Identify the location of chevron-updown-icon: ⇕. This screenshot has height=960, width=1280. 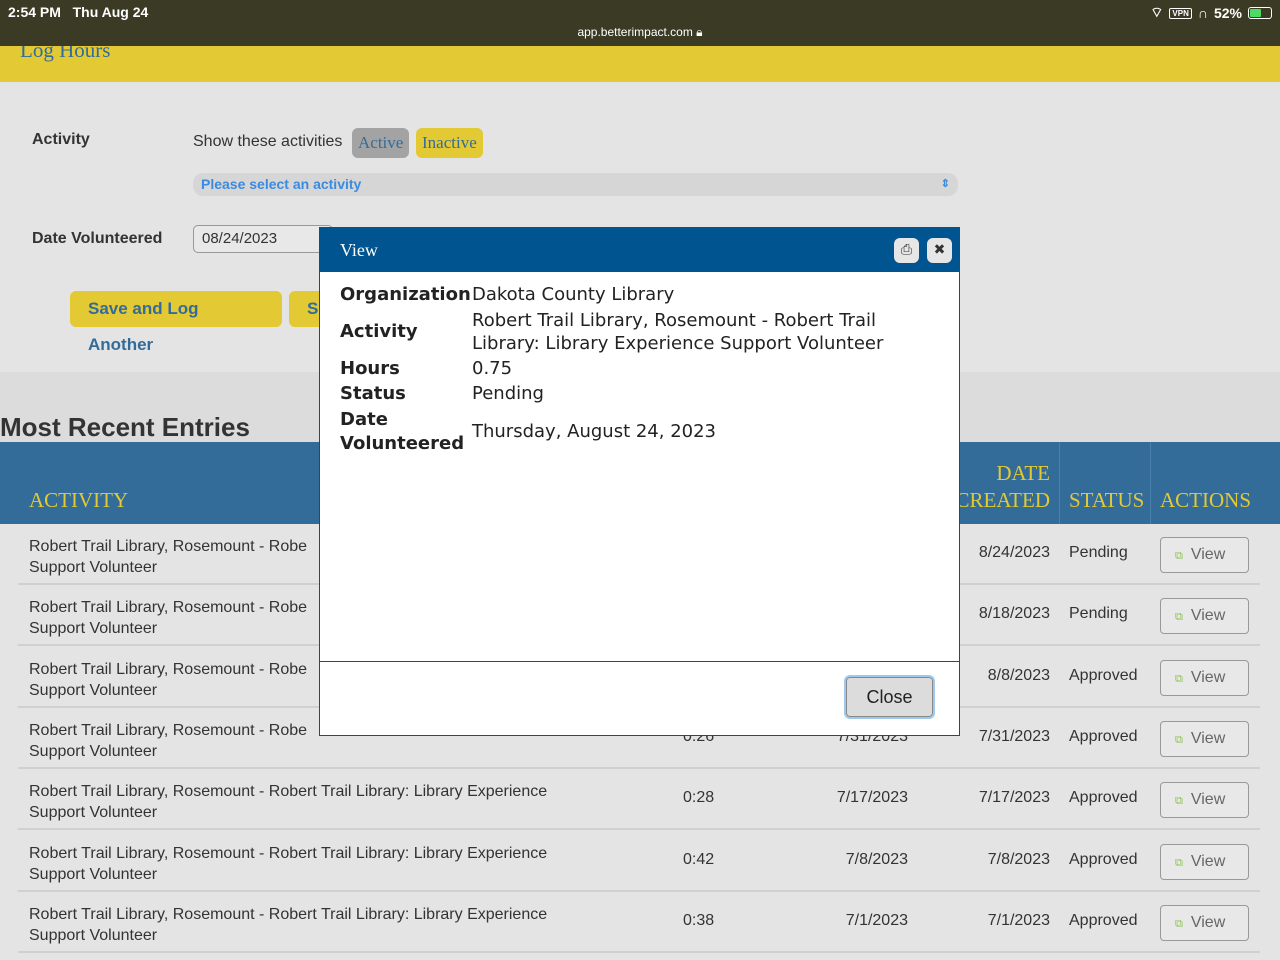
(945, 184).